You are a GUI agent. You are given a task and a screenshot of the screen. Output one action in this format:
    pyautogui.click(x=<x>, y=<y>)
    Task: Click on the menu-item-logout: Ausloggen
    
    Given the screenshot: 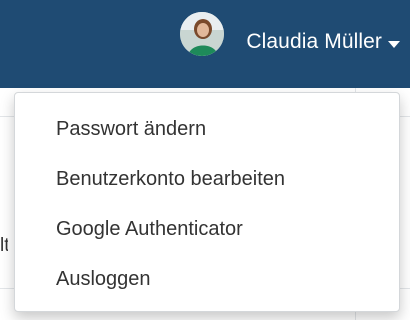 What is the action you would take?
    pyautogui.click(x=207, y=279)
    